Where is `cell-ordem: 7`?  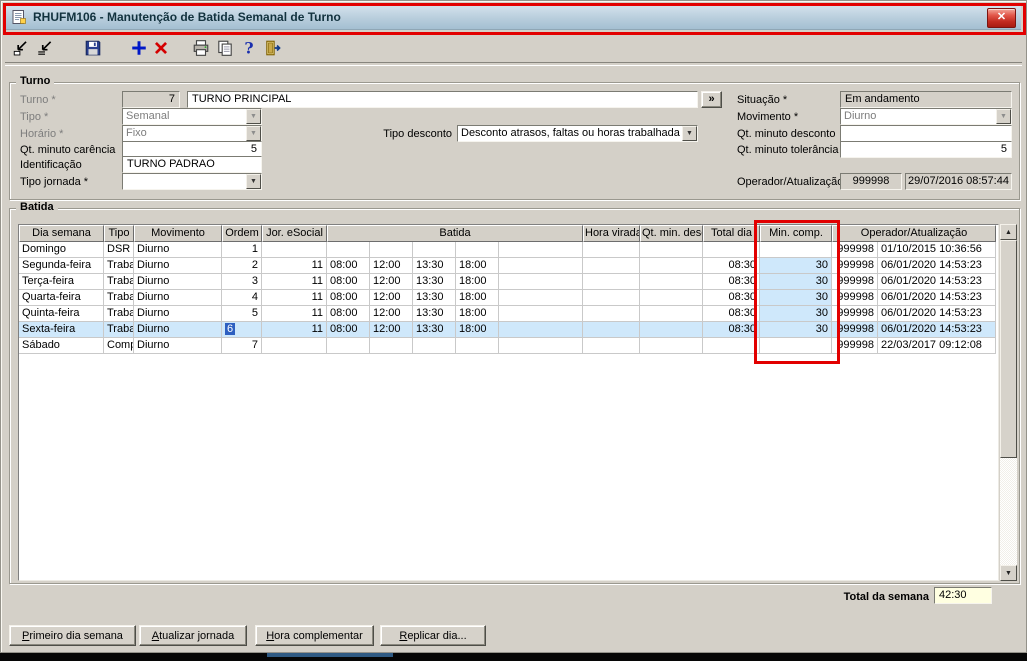 cell-ordem: 7 is located at coordinates (242, 346).